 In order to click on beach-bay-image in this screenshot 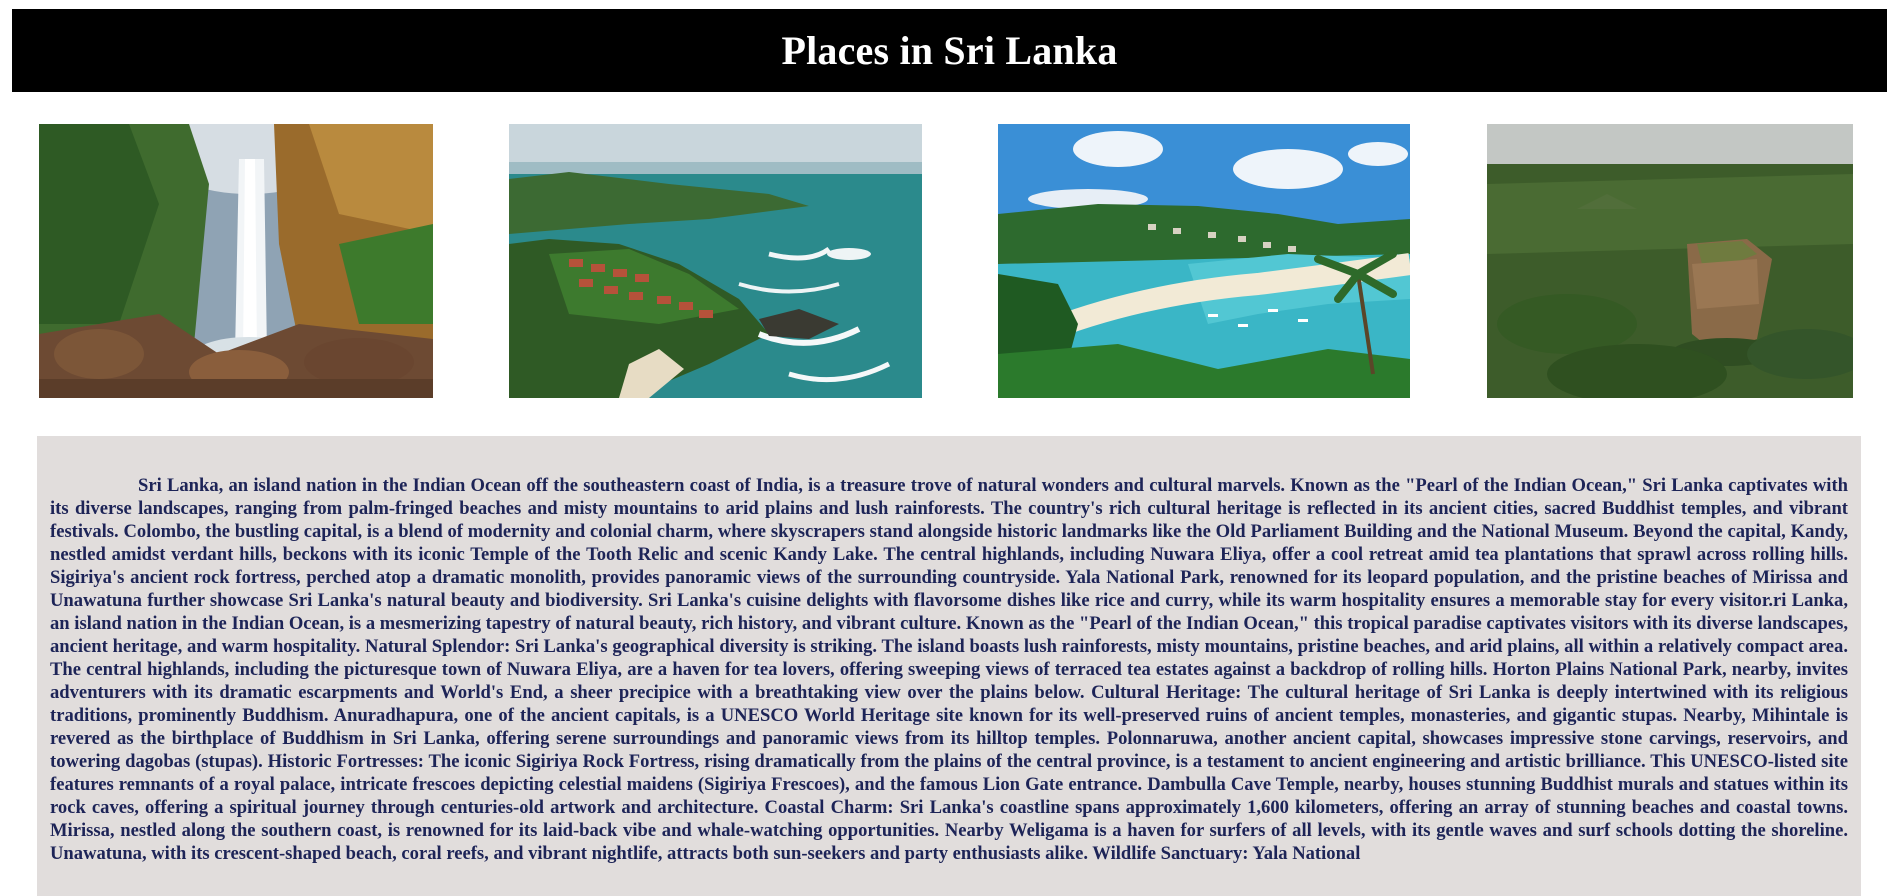, I will do `click(1204, 261)`.